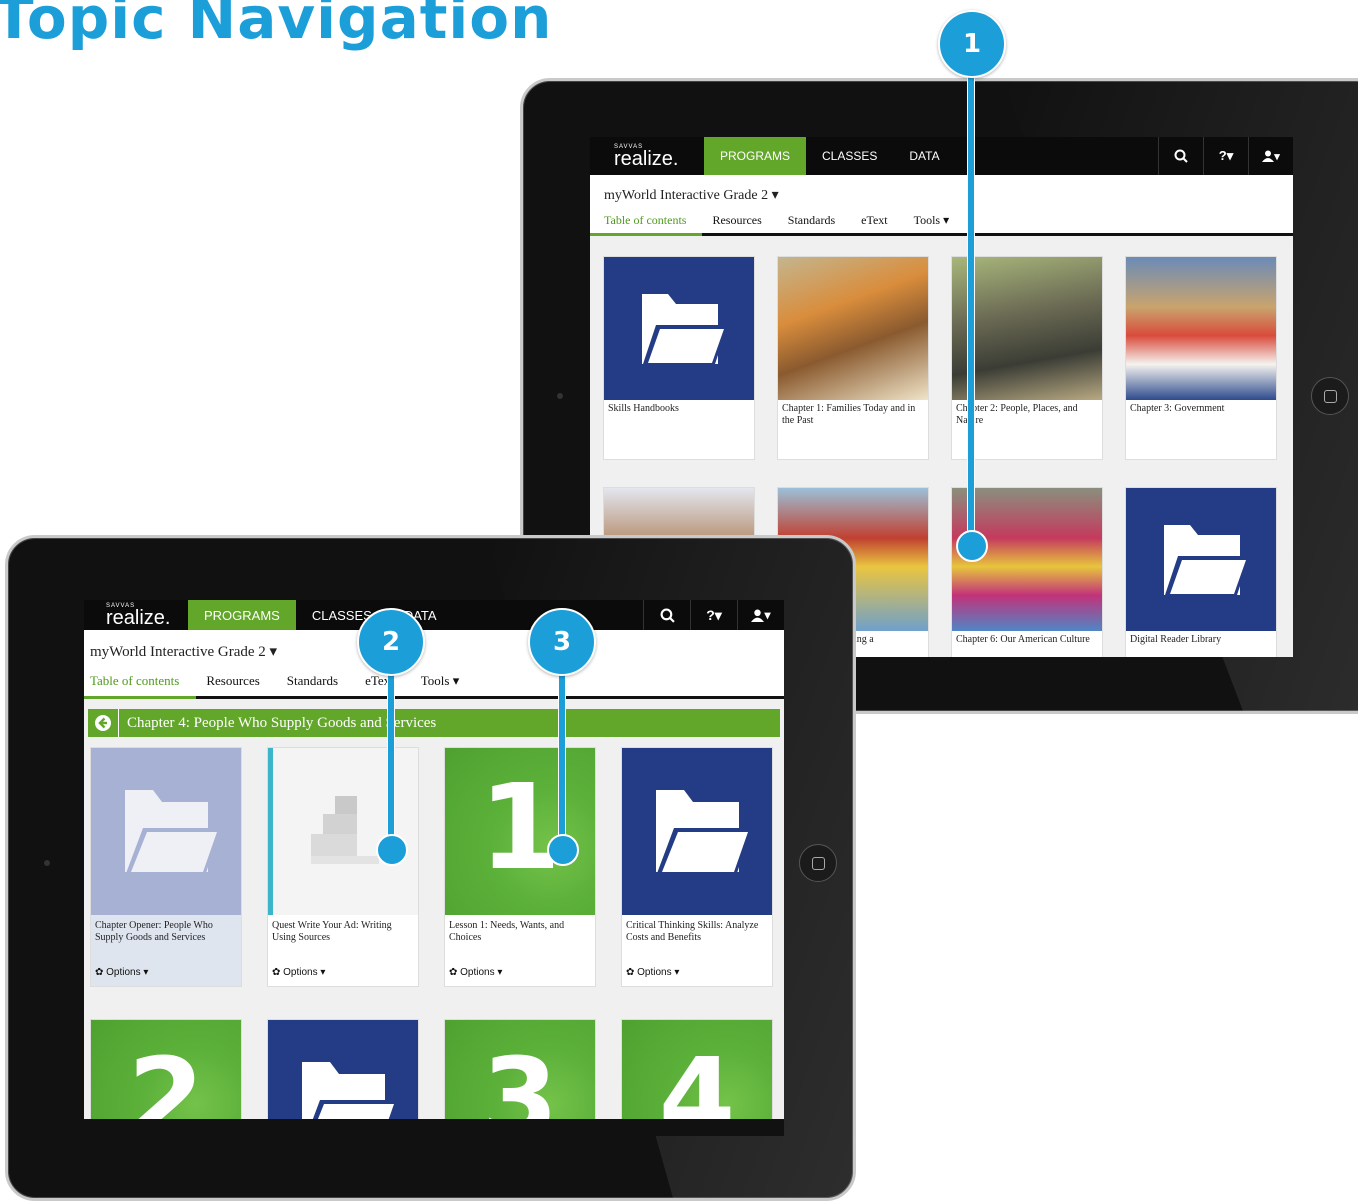 The width and height of the screenshot is (1358, 1201). I want to click on tab-etext: eText, so click(874, 220).